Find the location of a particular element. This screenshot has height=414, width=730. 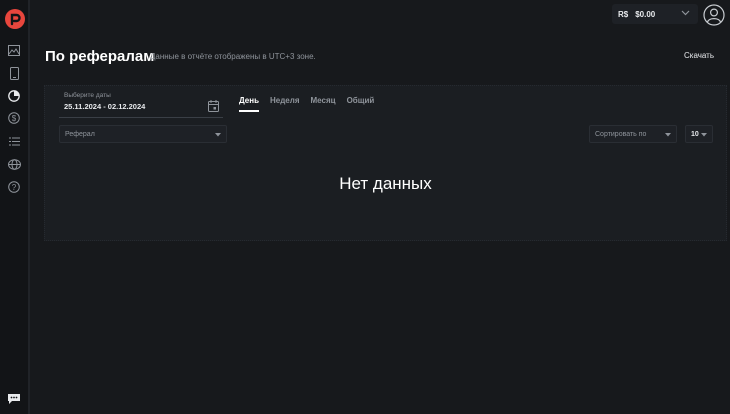

help-icon: ? is located at coordinates (14, 187).